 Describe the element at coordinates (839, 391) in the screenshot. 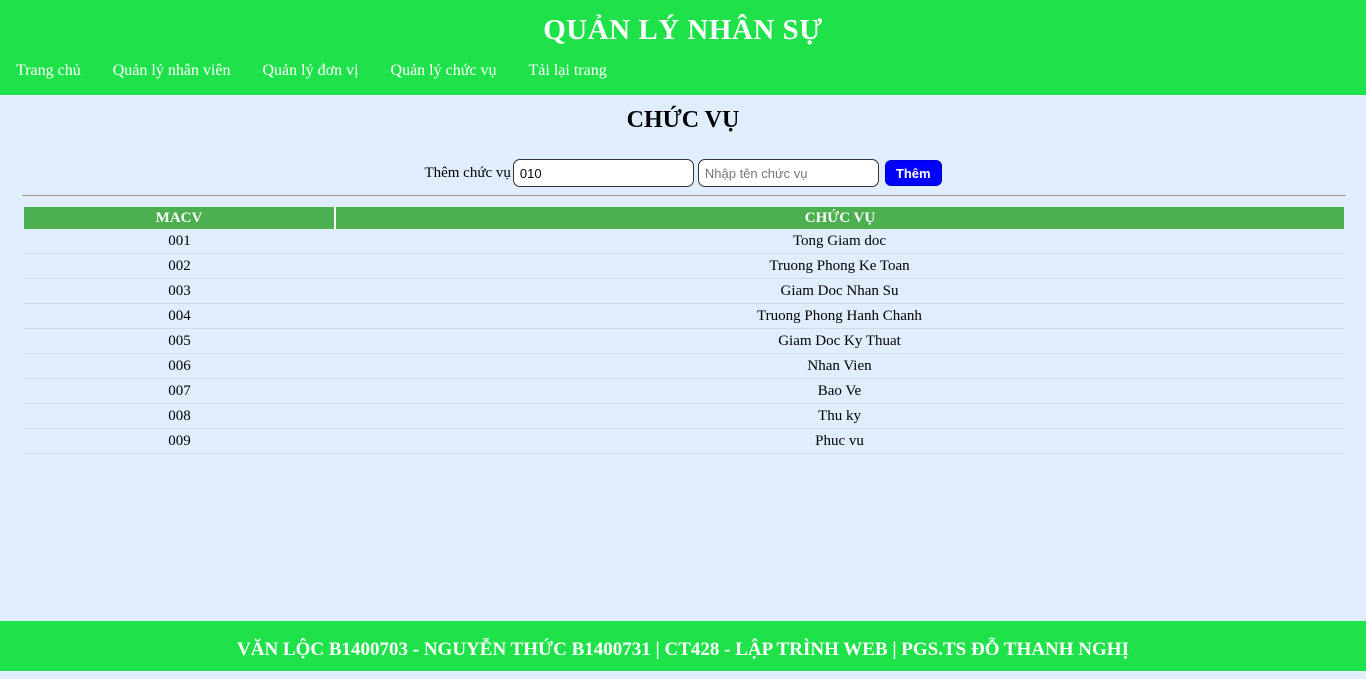

I see `cell-chucvu: Bao Ve` at that location.